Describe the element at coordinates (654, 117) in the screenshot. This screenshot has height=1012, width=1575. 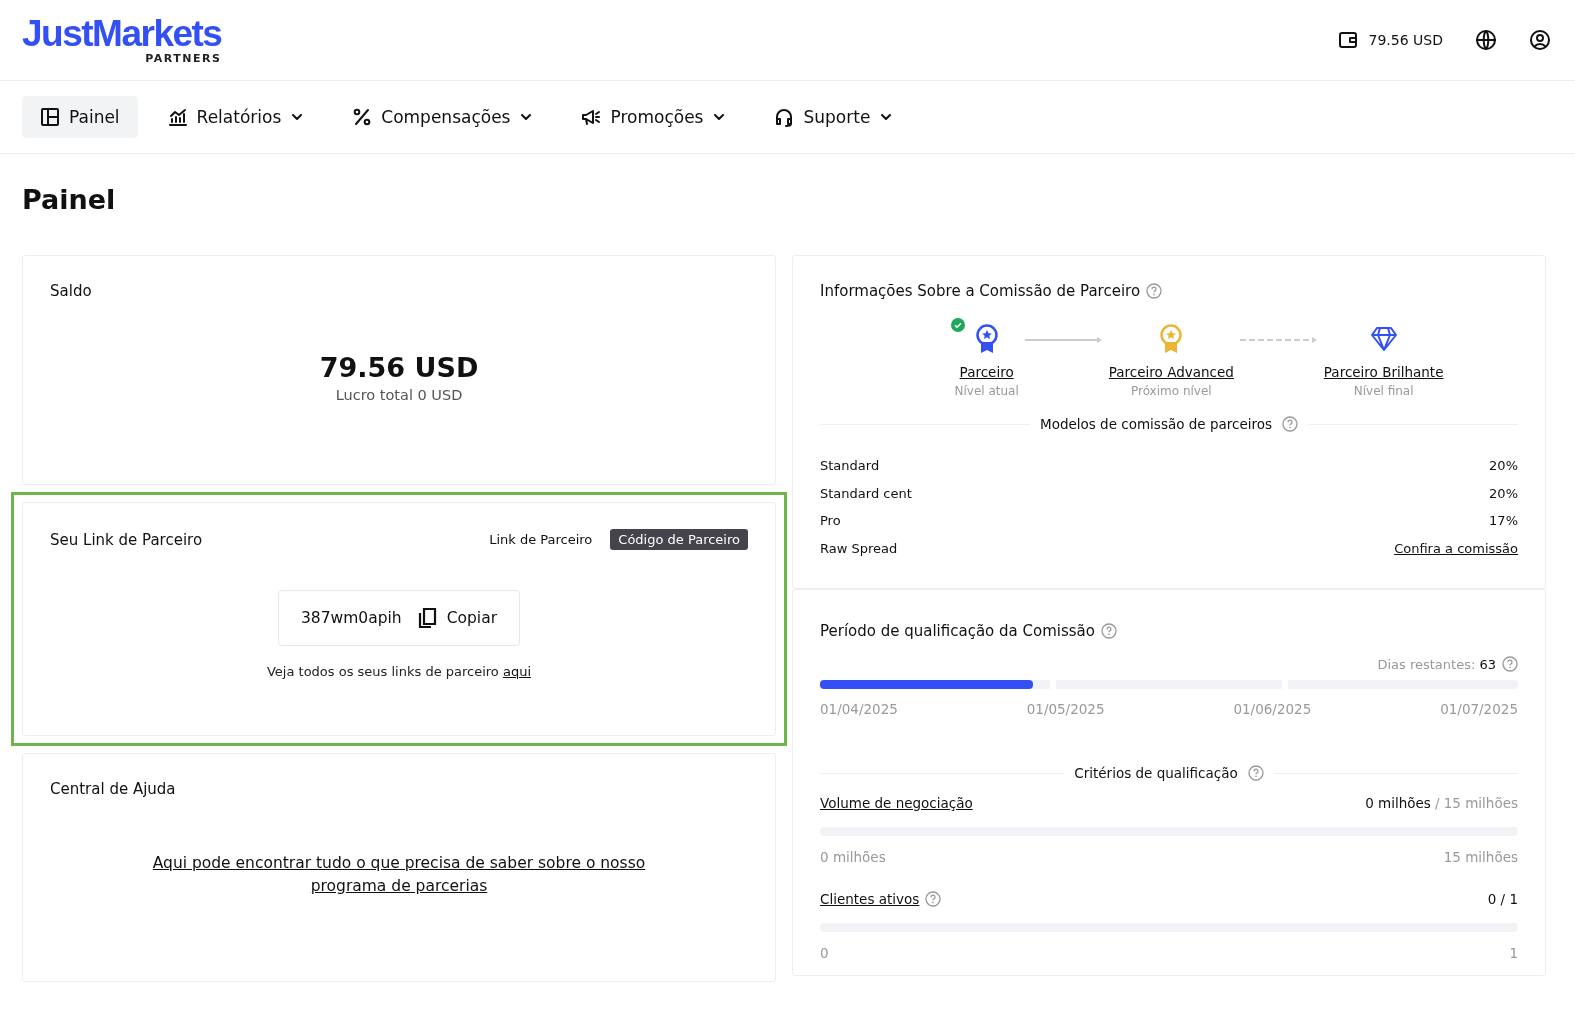
I see `nav-tab: Promoções` at that location.